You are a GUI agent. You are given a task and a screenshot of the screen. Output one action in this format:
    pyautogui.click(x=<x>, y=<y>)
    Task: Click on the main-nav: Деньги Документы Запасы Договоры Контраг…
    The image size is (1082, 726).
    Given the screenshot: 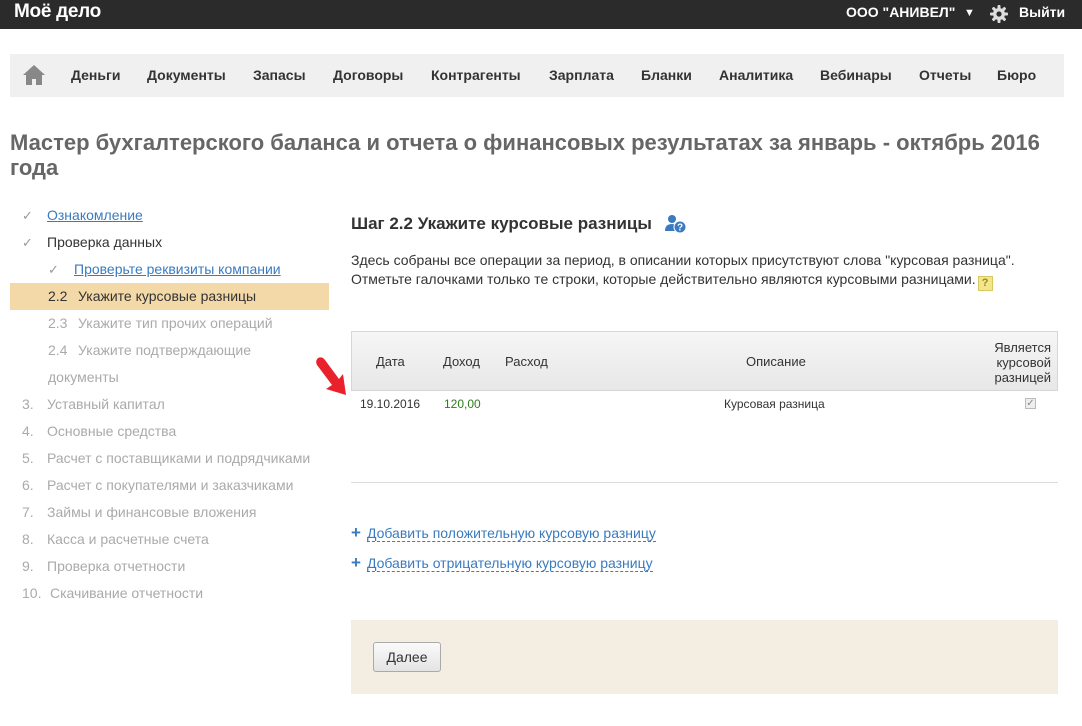 What is the action you would take?
    pyautogui.click(x=537, y=75)
    